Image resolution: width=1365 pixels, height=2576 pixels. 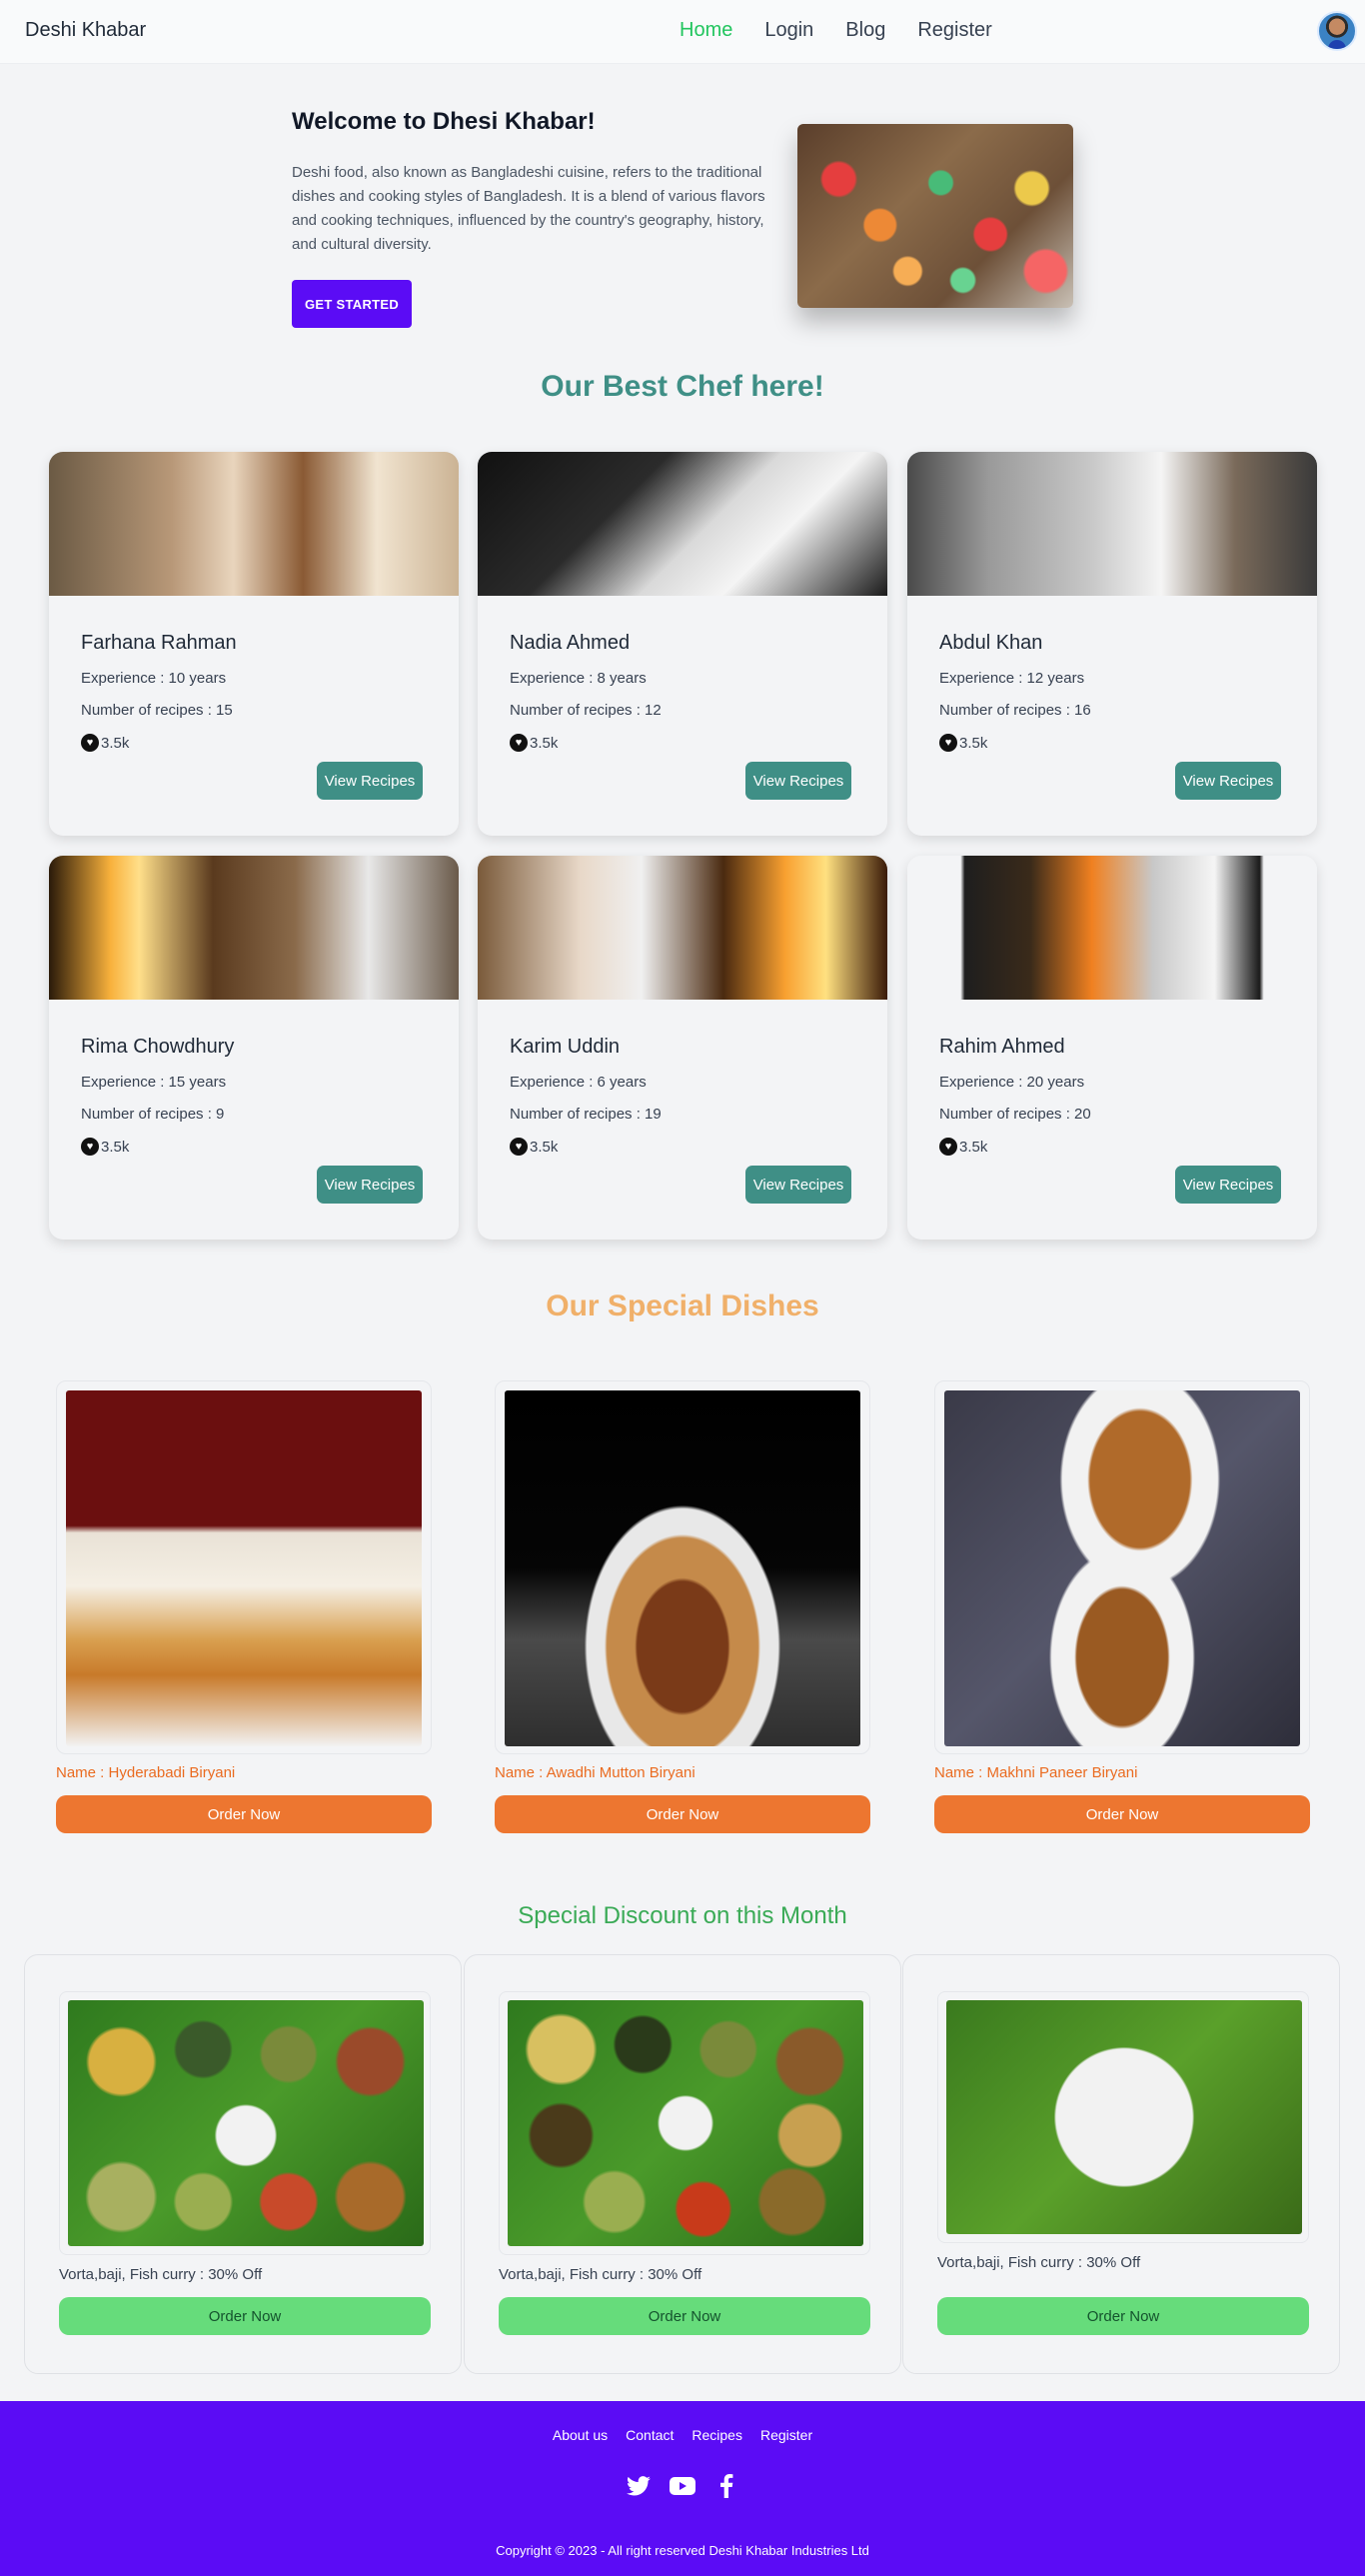 What do you see at coordinates (706, 31) in the screenshot?
I see `nav-link-home: Home` at bounding box center [706, 31].